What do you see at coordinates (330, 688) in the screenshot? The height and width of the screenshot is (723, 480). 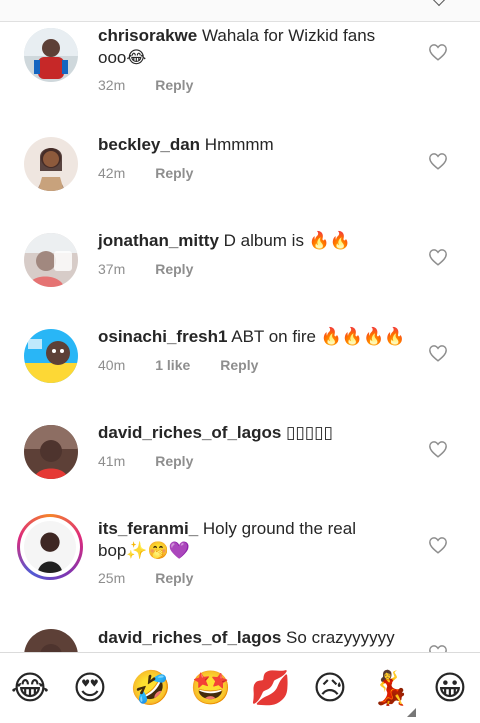 I see `emoji-sad-relieved: 😥` at bounding box center [330, 688].